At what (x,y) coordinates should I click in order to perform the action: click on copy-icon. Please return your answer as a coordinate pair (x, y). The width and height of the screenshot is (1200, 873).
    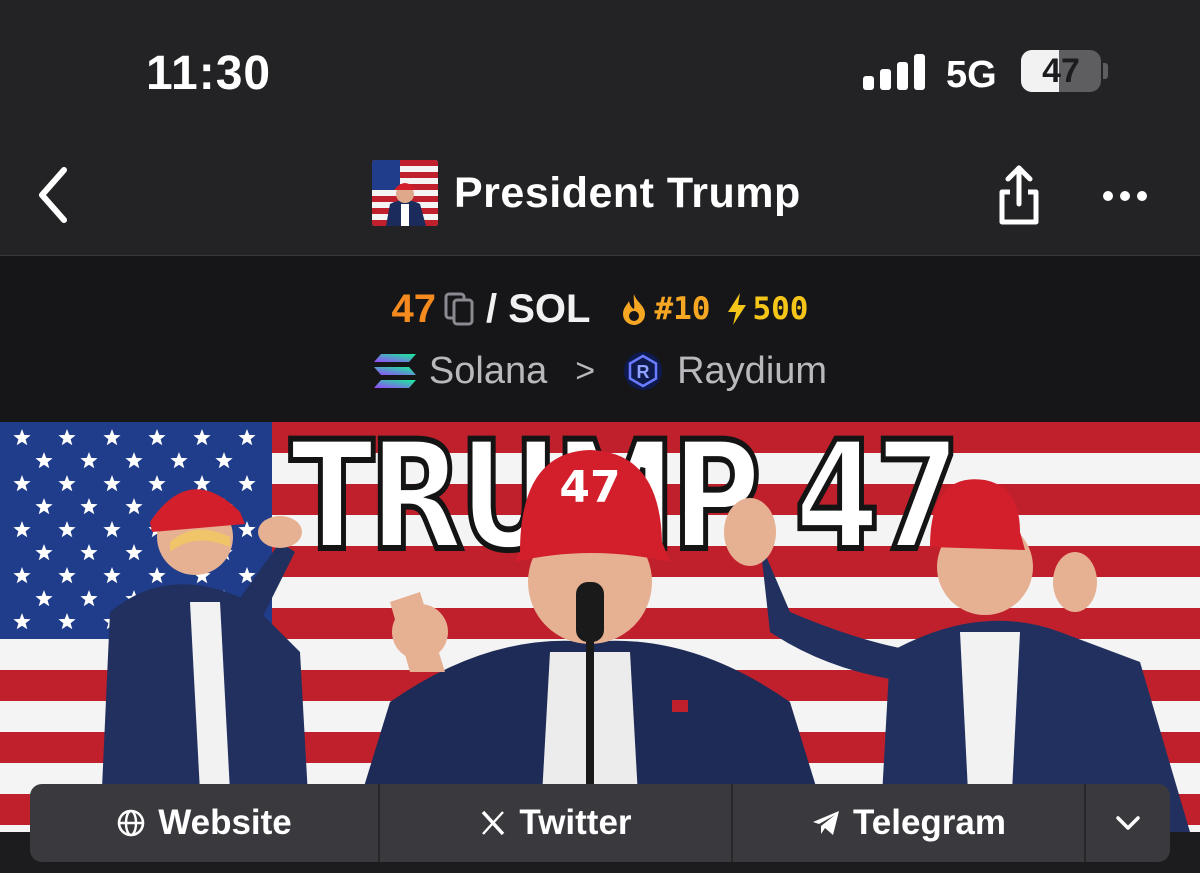
    Looking at the image, I should click on (459, 309).